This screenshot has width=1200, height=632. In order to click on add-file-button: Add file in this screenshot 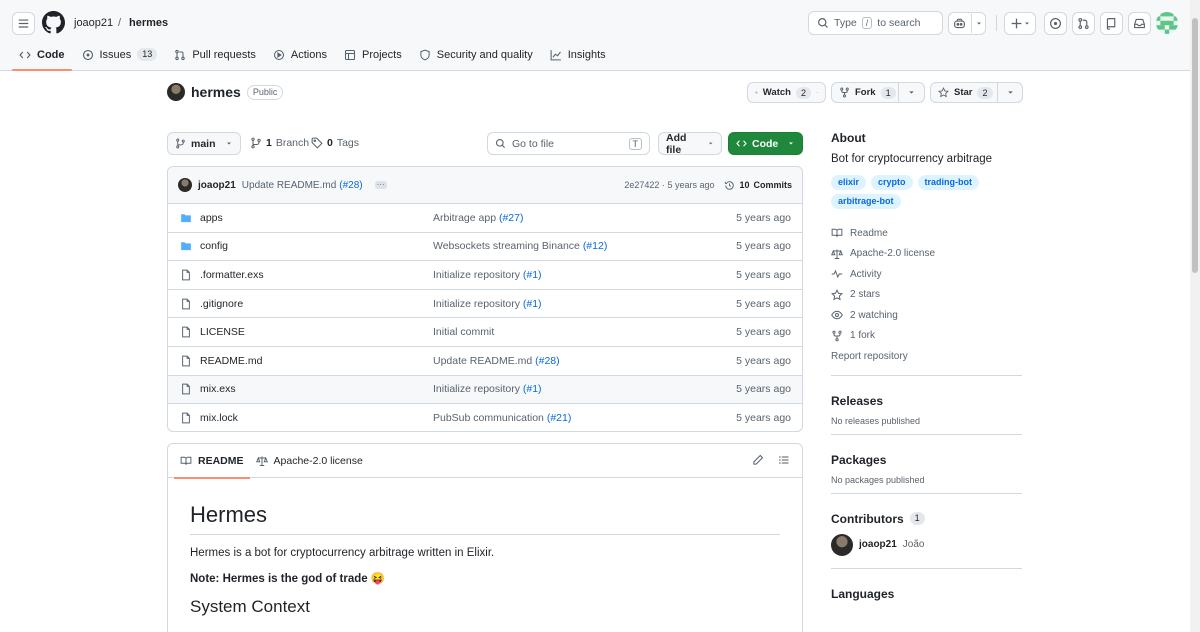, I will do `click(690, 144)`.